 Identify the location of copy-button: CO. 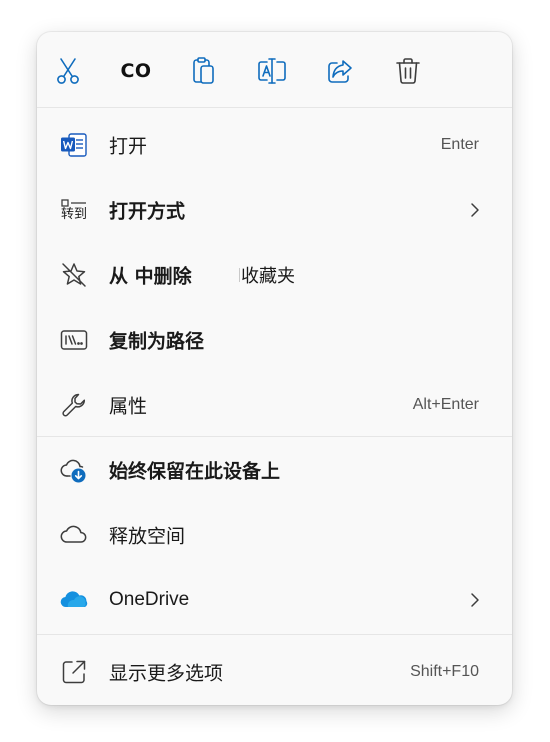
(136, 71).